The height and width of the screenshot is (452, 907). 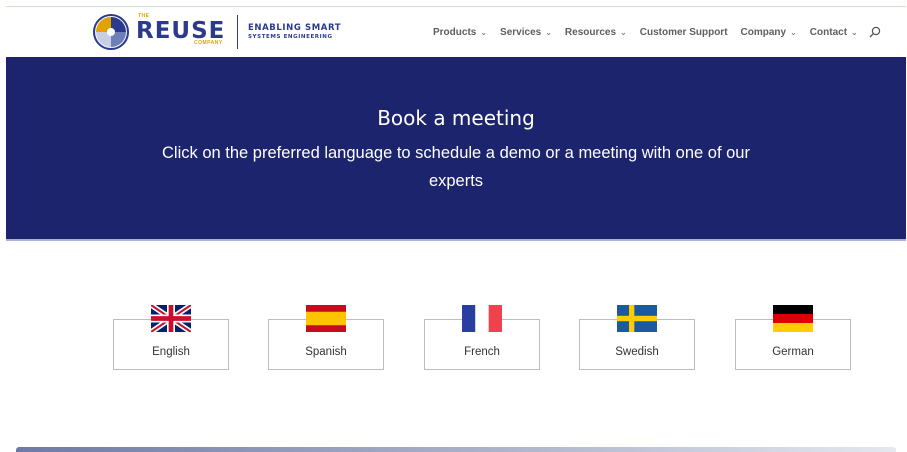 I want to click on language-label: Spanish, so click(x=326, y=352).